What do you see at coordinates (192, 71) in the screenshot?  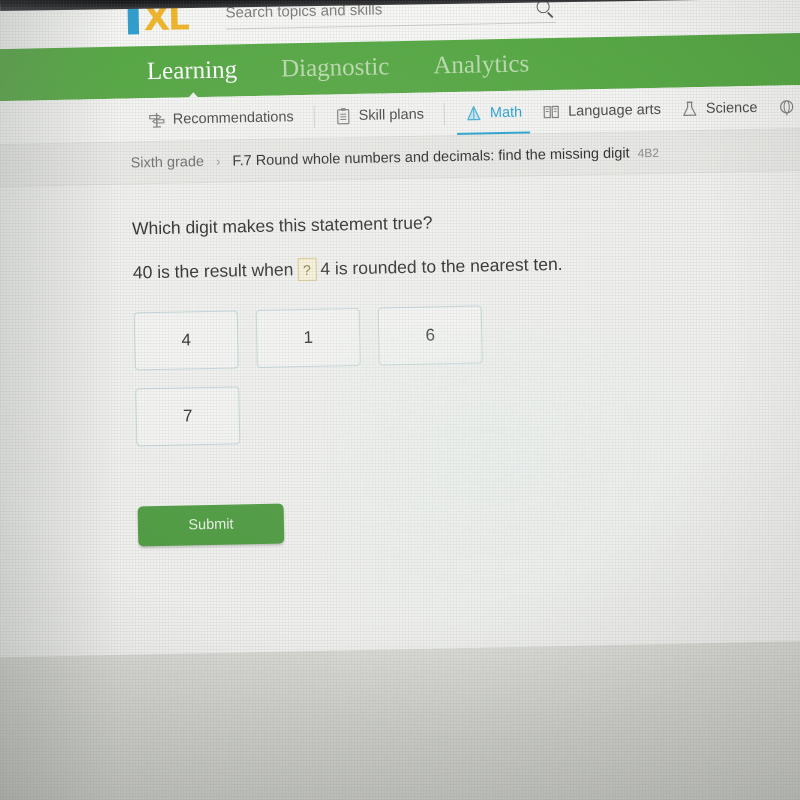 I see `nav-tab-learning: Learning` at bounding box center [192, 71].